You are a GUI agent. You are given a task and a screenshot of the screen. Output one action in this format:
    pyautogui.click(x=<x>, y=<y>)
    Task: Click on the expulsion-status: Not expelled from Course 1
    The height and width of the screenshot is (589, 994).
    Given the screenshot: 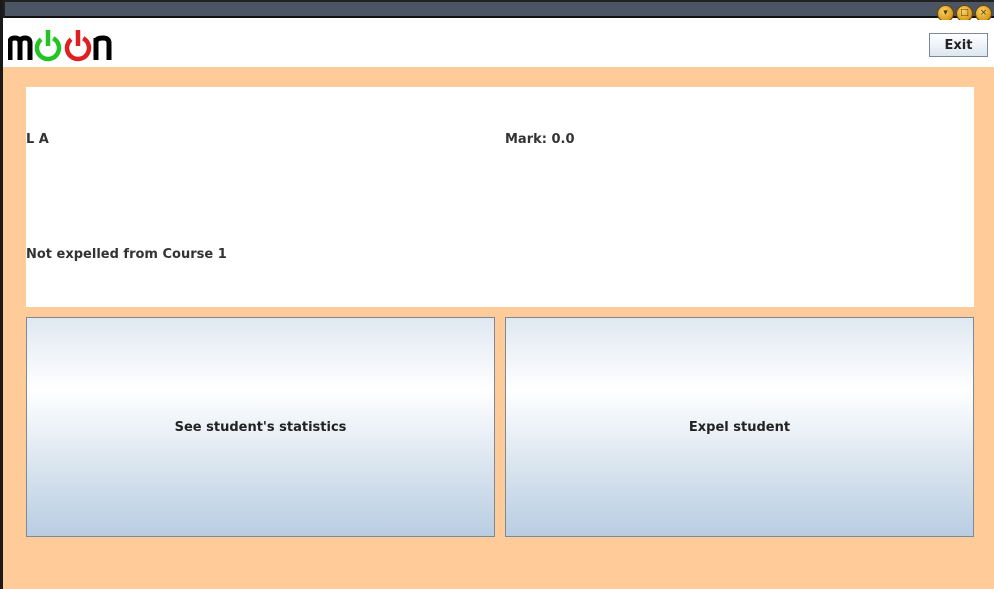 What is the action you would take?
    pyautogui.click(x=126, y=254)
    